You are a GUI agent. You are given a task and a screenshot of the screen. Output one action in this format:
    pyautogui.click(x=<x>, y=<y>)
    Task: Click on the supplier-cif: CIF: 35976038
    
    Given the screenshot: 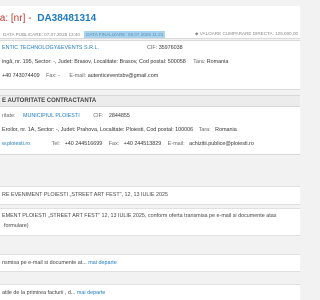 What is the action you would take?
    pyautogui.click(x=165, y=48)
    